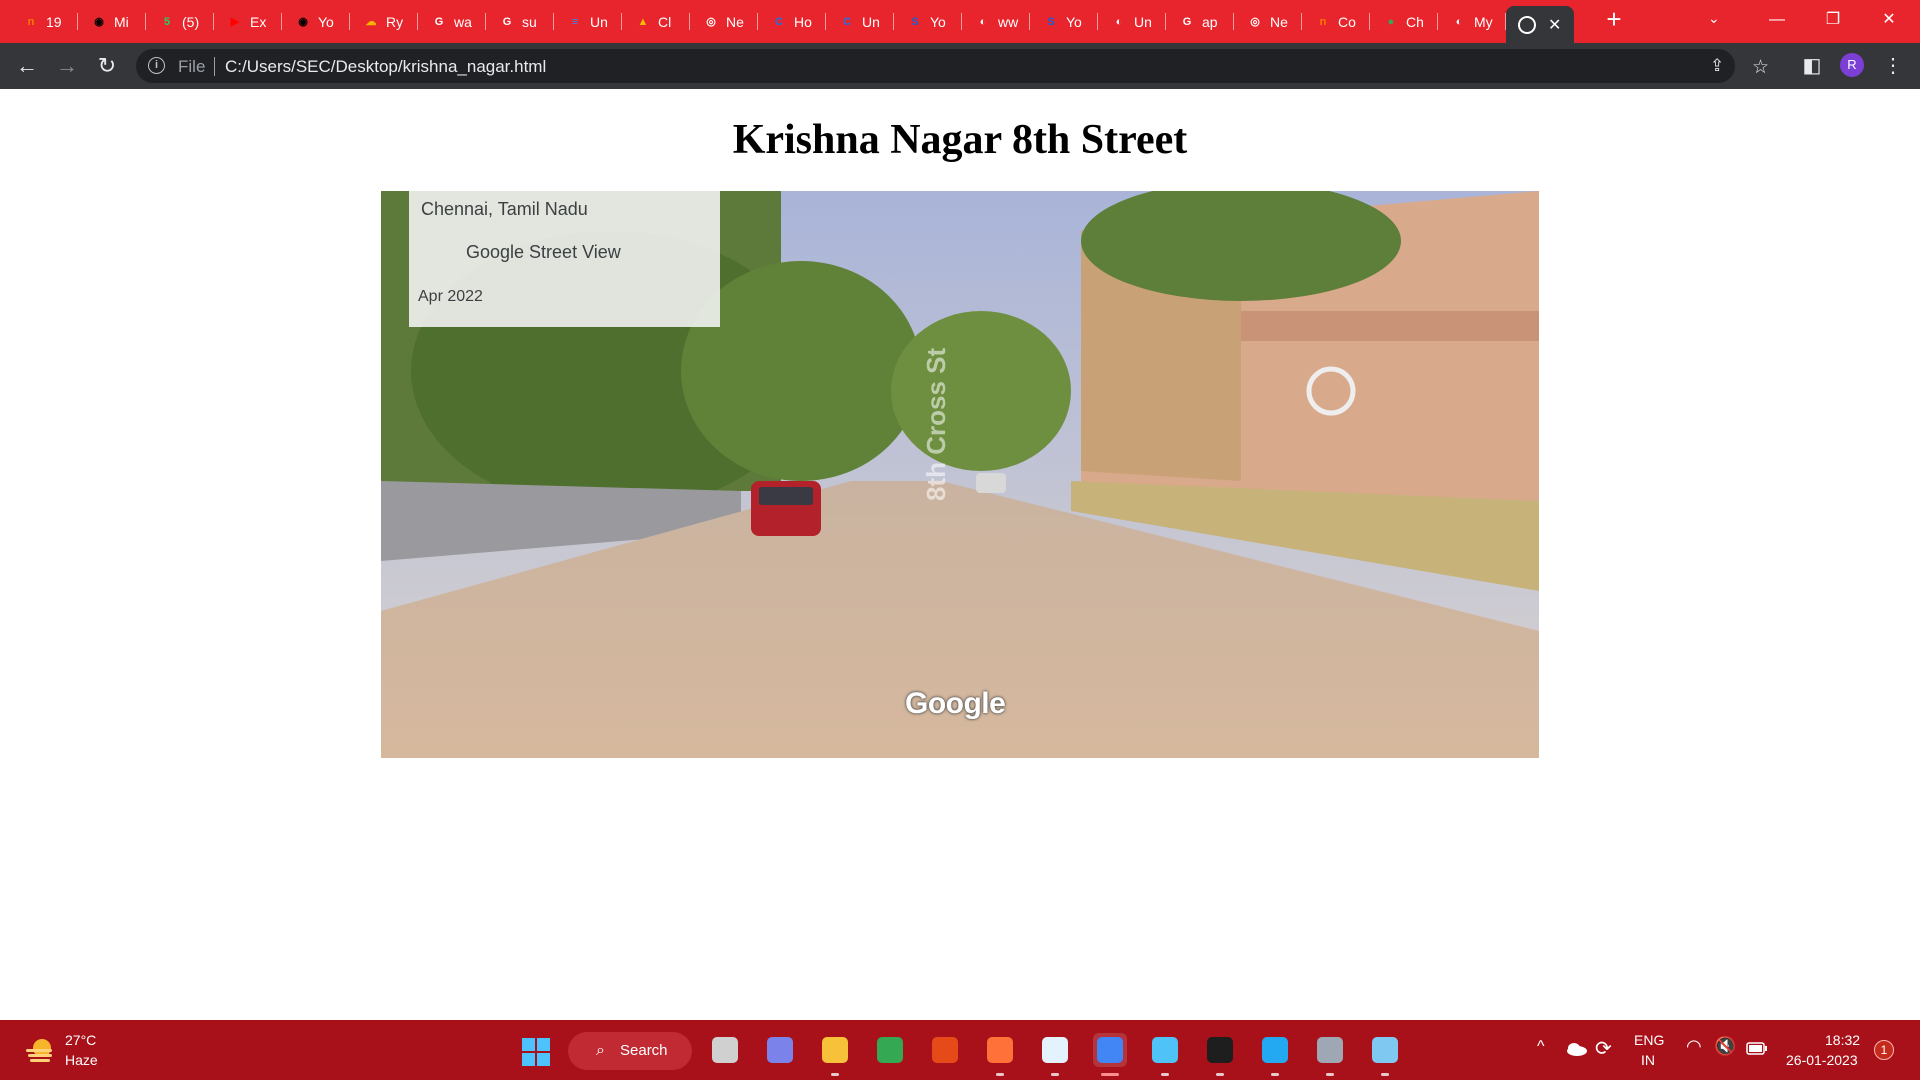 This screenshot has width=1920, height=1080. I want to click on color-wheel-icon, so click(945, 1050).